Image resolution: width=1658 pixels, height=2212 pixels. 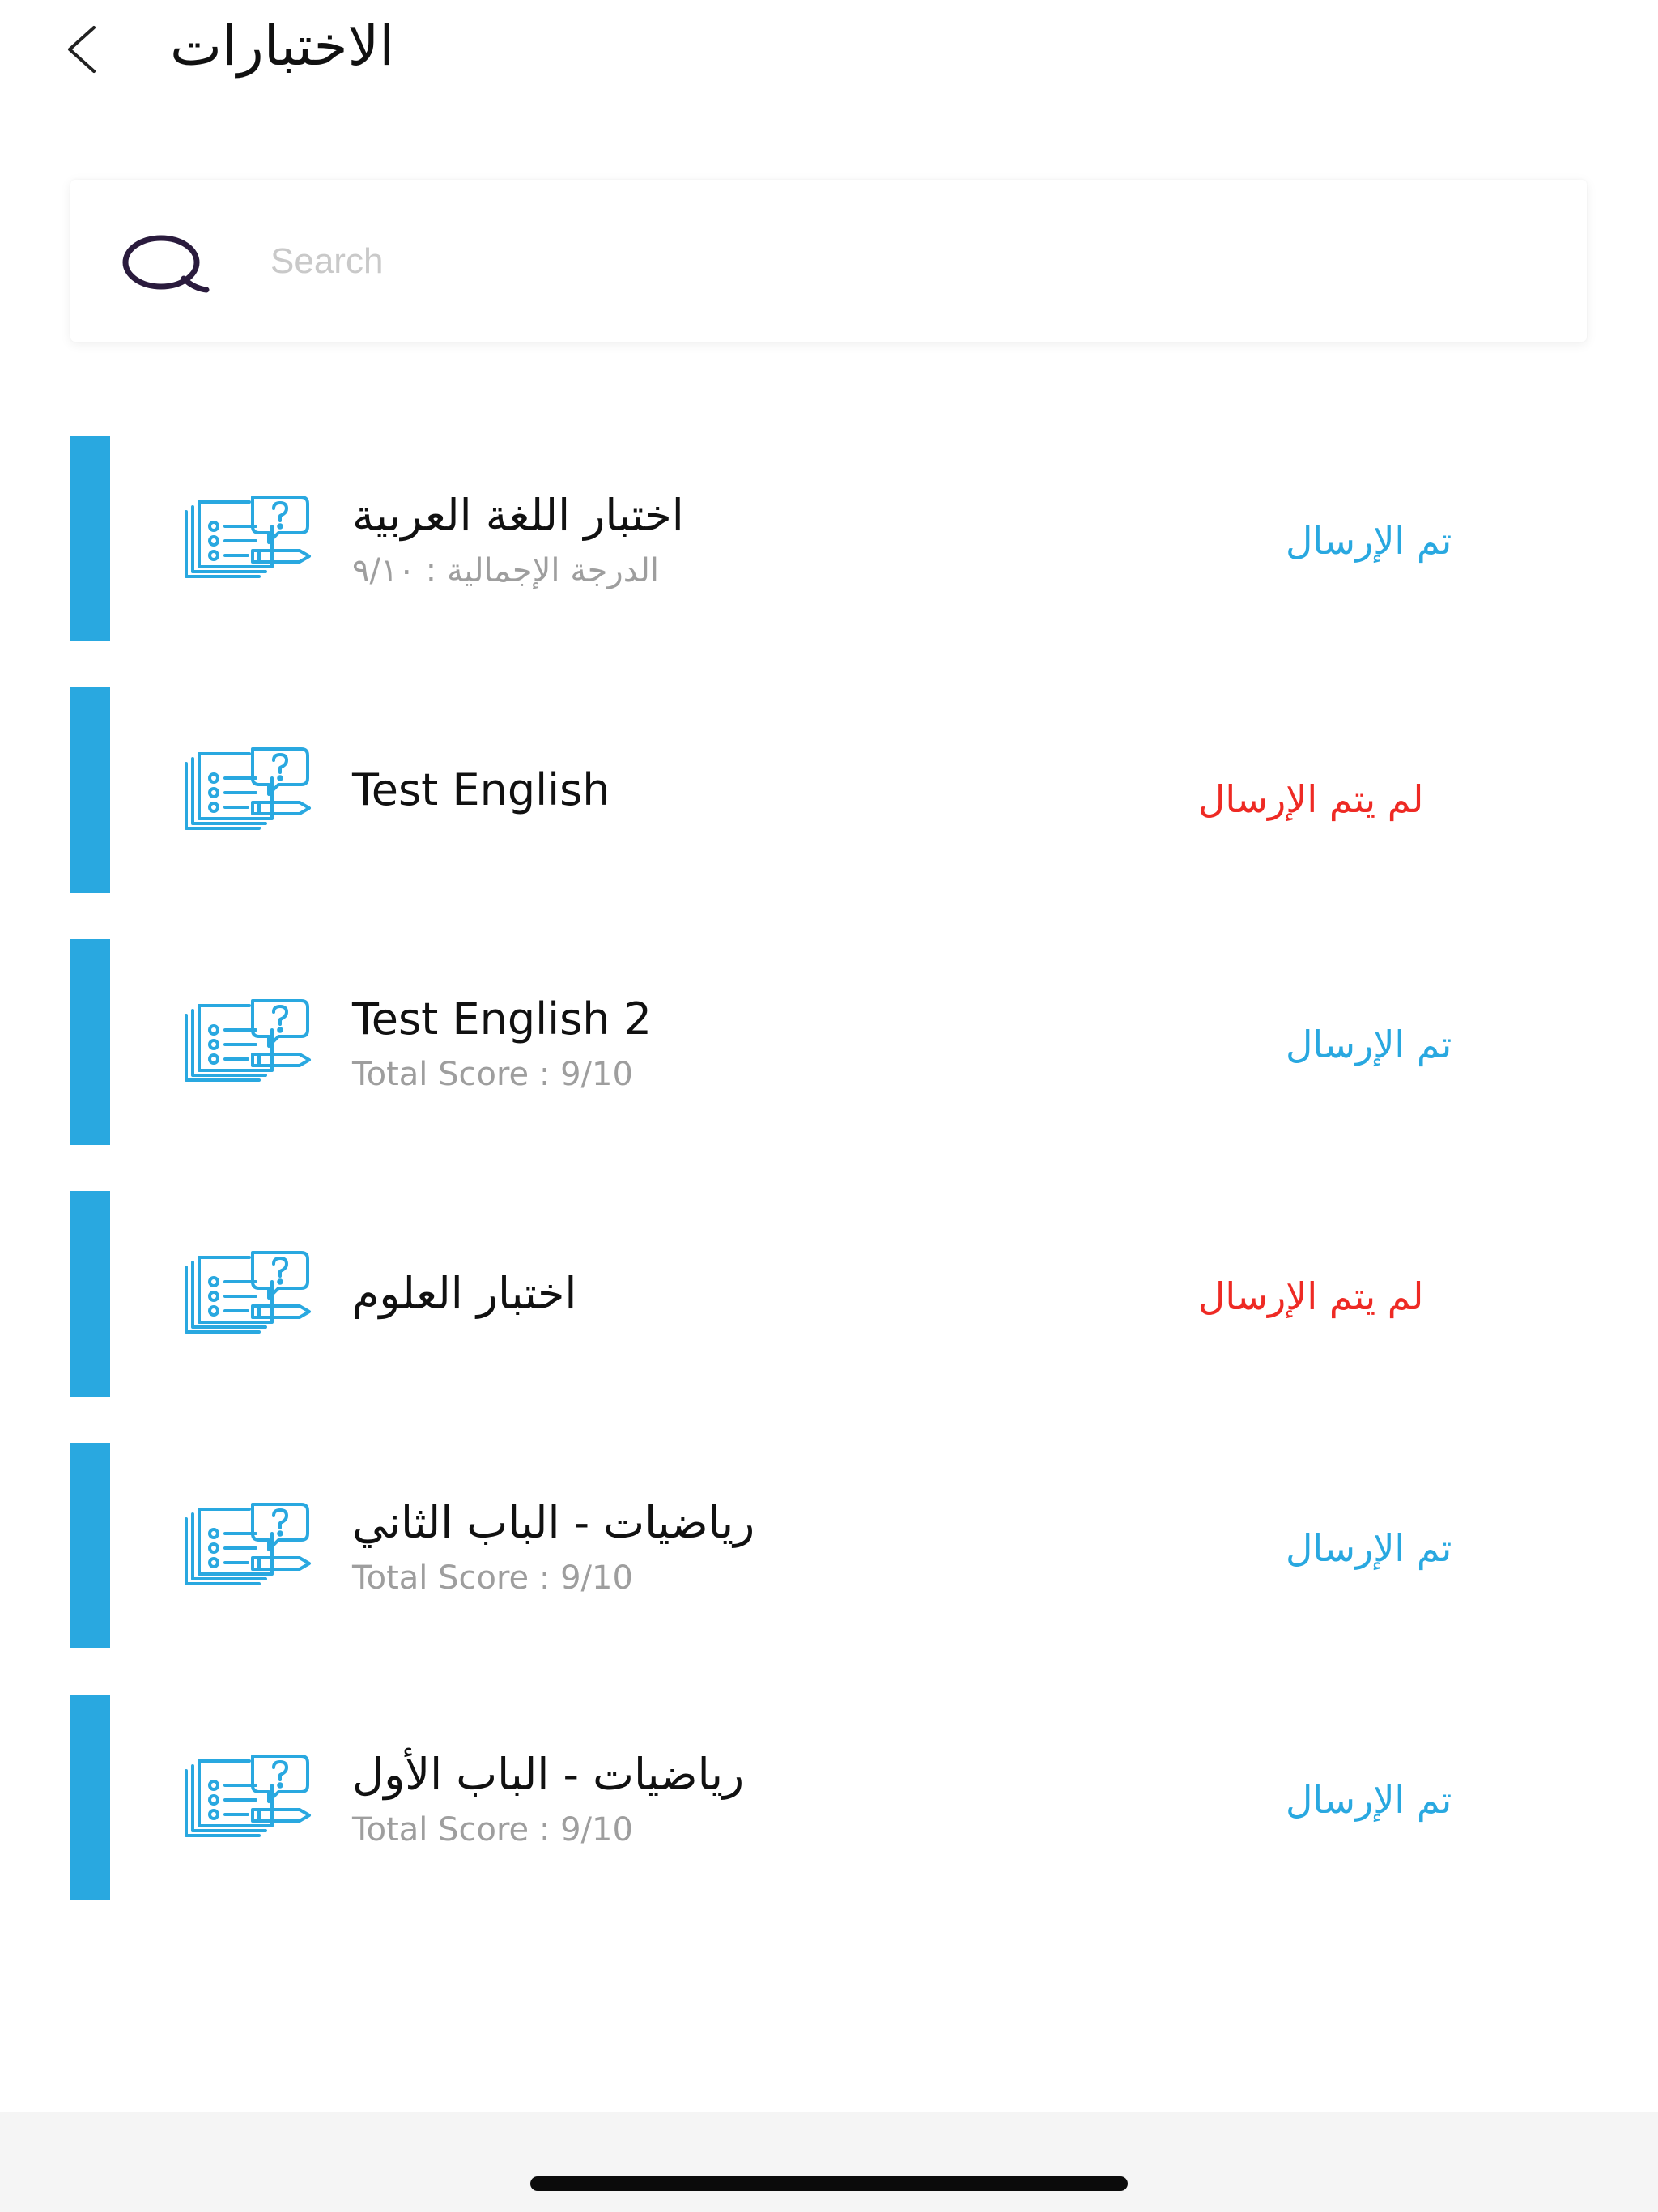 I want to click on quiz-title: رياضيات - الباب الأول, so click(x=548, y=1775).